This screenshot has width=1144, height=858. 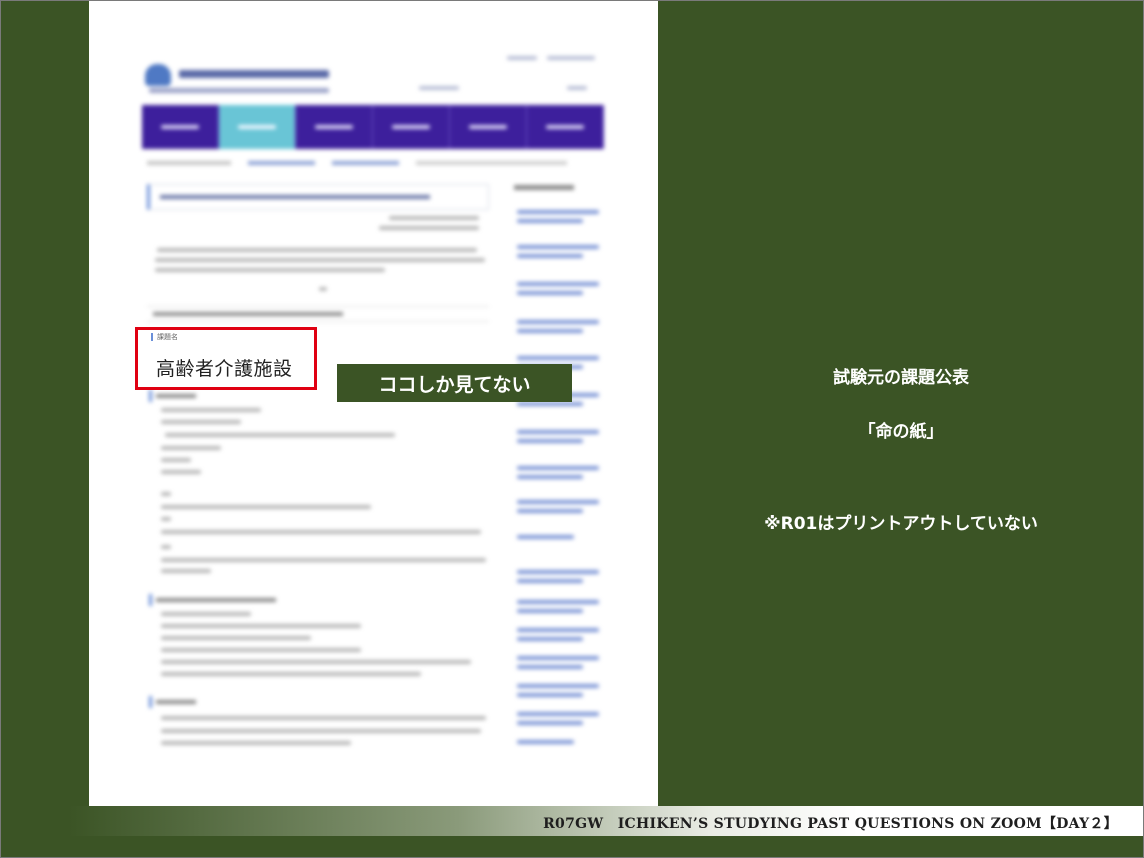 What do you see at coordinates (901, 432) in the screenshot?
I see `note-line-2: 「命の紙」` at bounding box center [901, 432].